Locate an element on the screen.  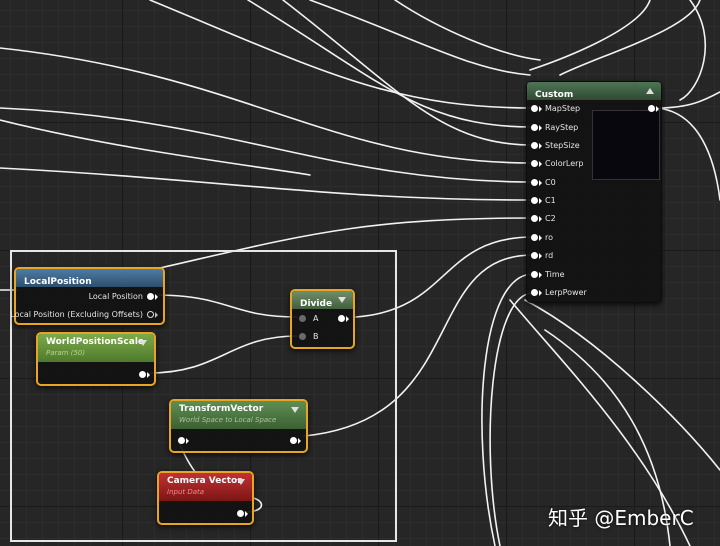
output-pin-local-position is located at coordinates (150, 296).